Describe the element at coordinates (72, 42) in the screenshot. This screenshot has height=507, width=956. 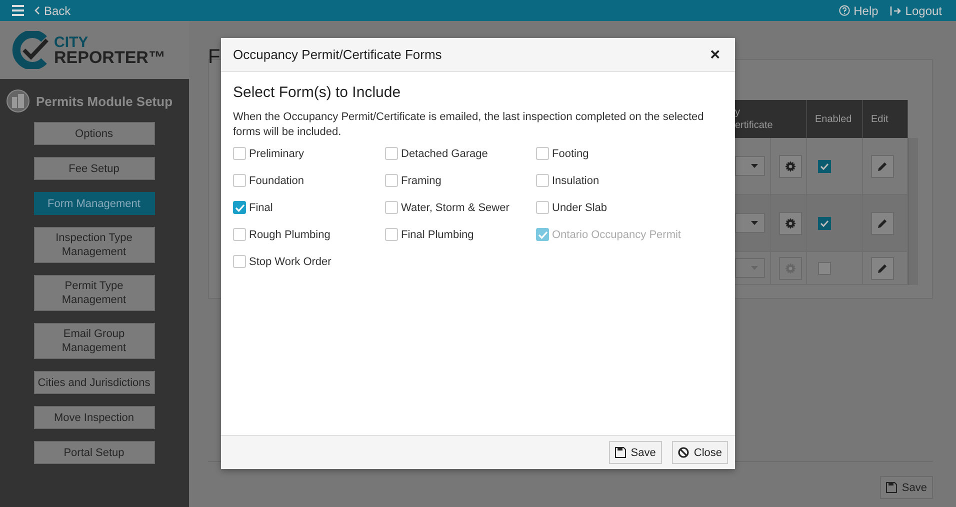
I see `logo-text: CITY` at that location.